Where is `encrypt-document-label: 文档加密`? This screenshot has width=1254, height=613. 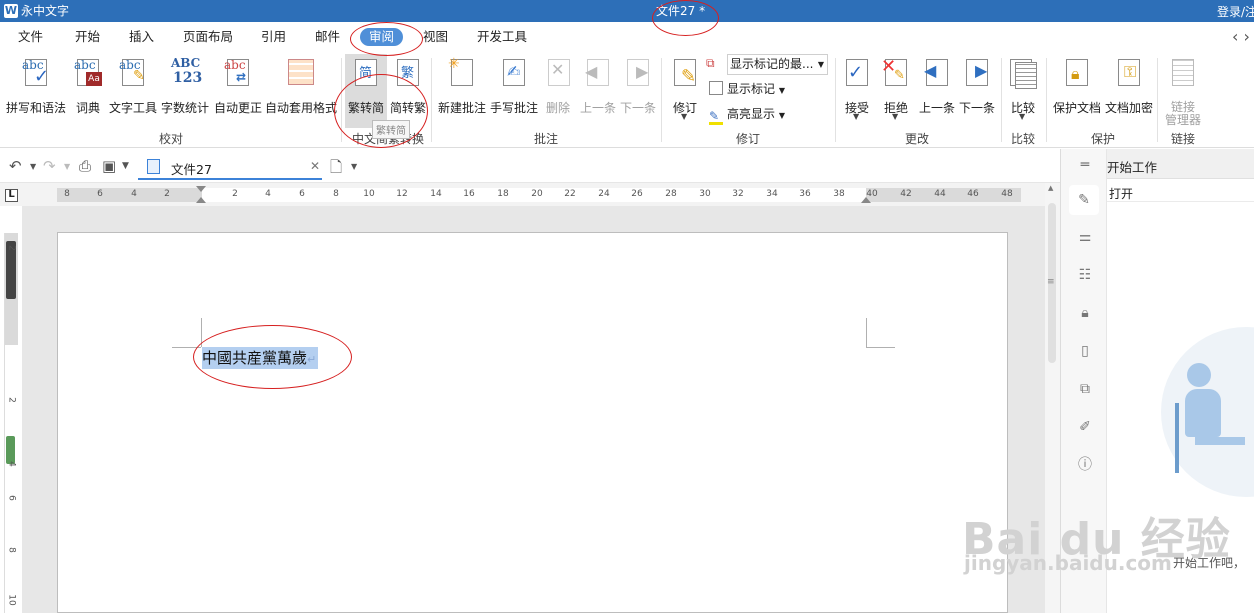 encrypt-document-label: 文档加密 is located at coordinates (1128, 108).